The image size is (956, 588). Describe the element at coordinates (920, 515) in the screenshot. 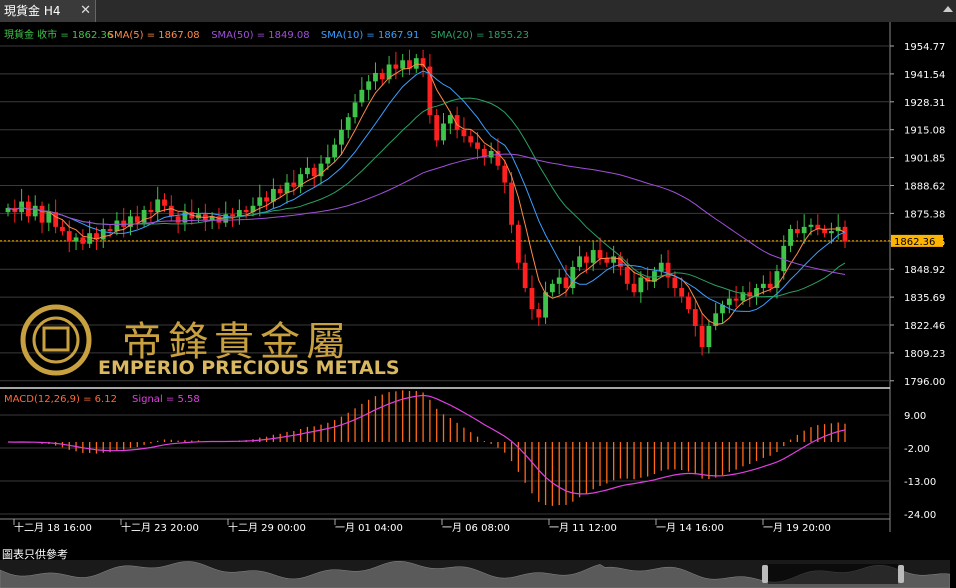

I see `macd-tick-label: -24.00` at that location.